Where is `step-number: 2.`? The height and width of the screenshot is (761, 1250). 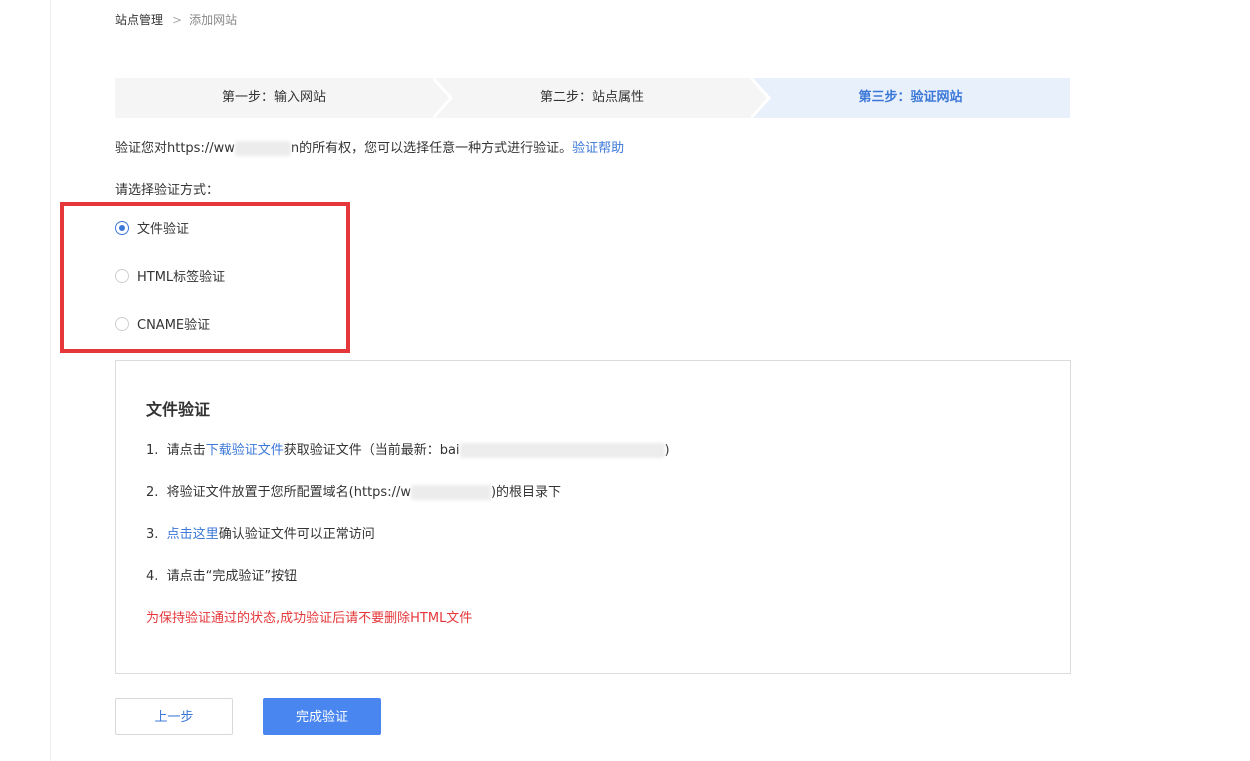
step-number: 2. is located at coordinates (152, 492).